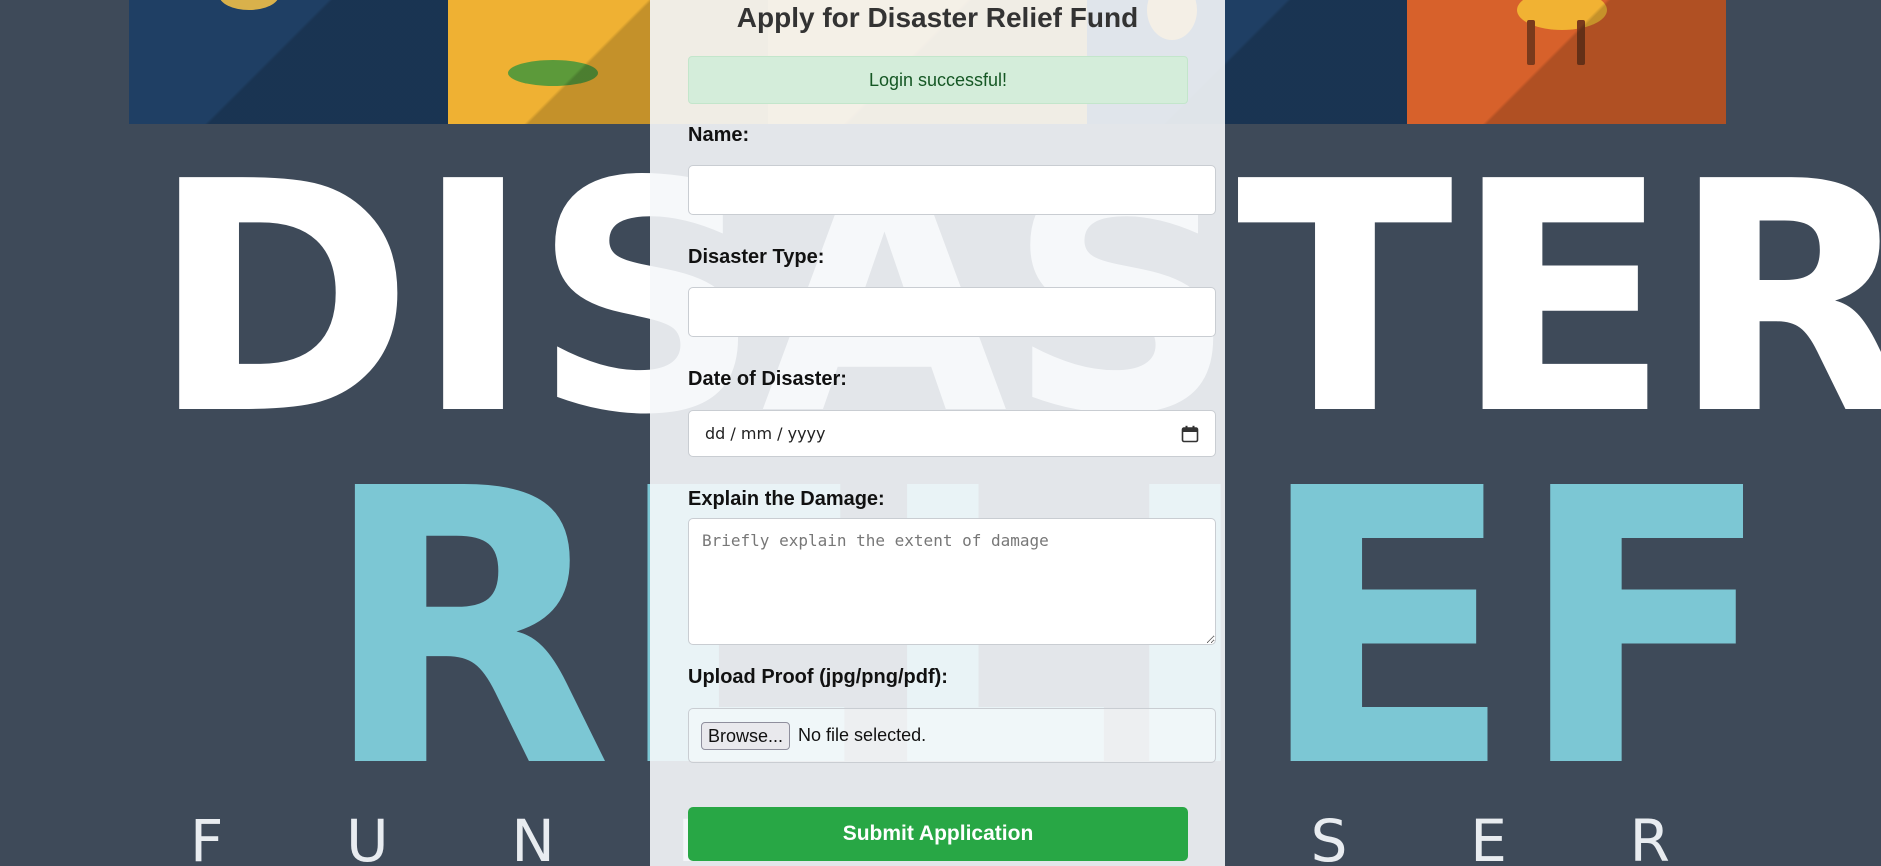 This screenshot has height=866, width=1881. I want to click on damage-label: Explain the Damage:, so click(786, 499).